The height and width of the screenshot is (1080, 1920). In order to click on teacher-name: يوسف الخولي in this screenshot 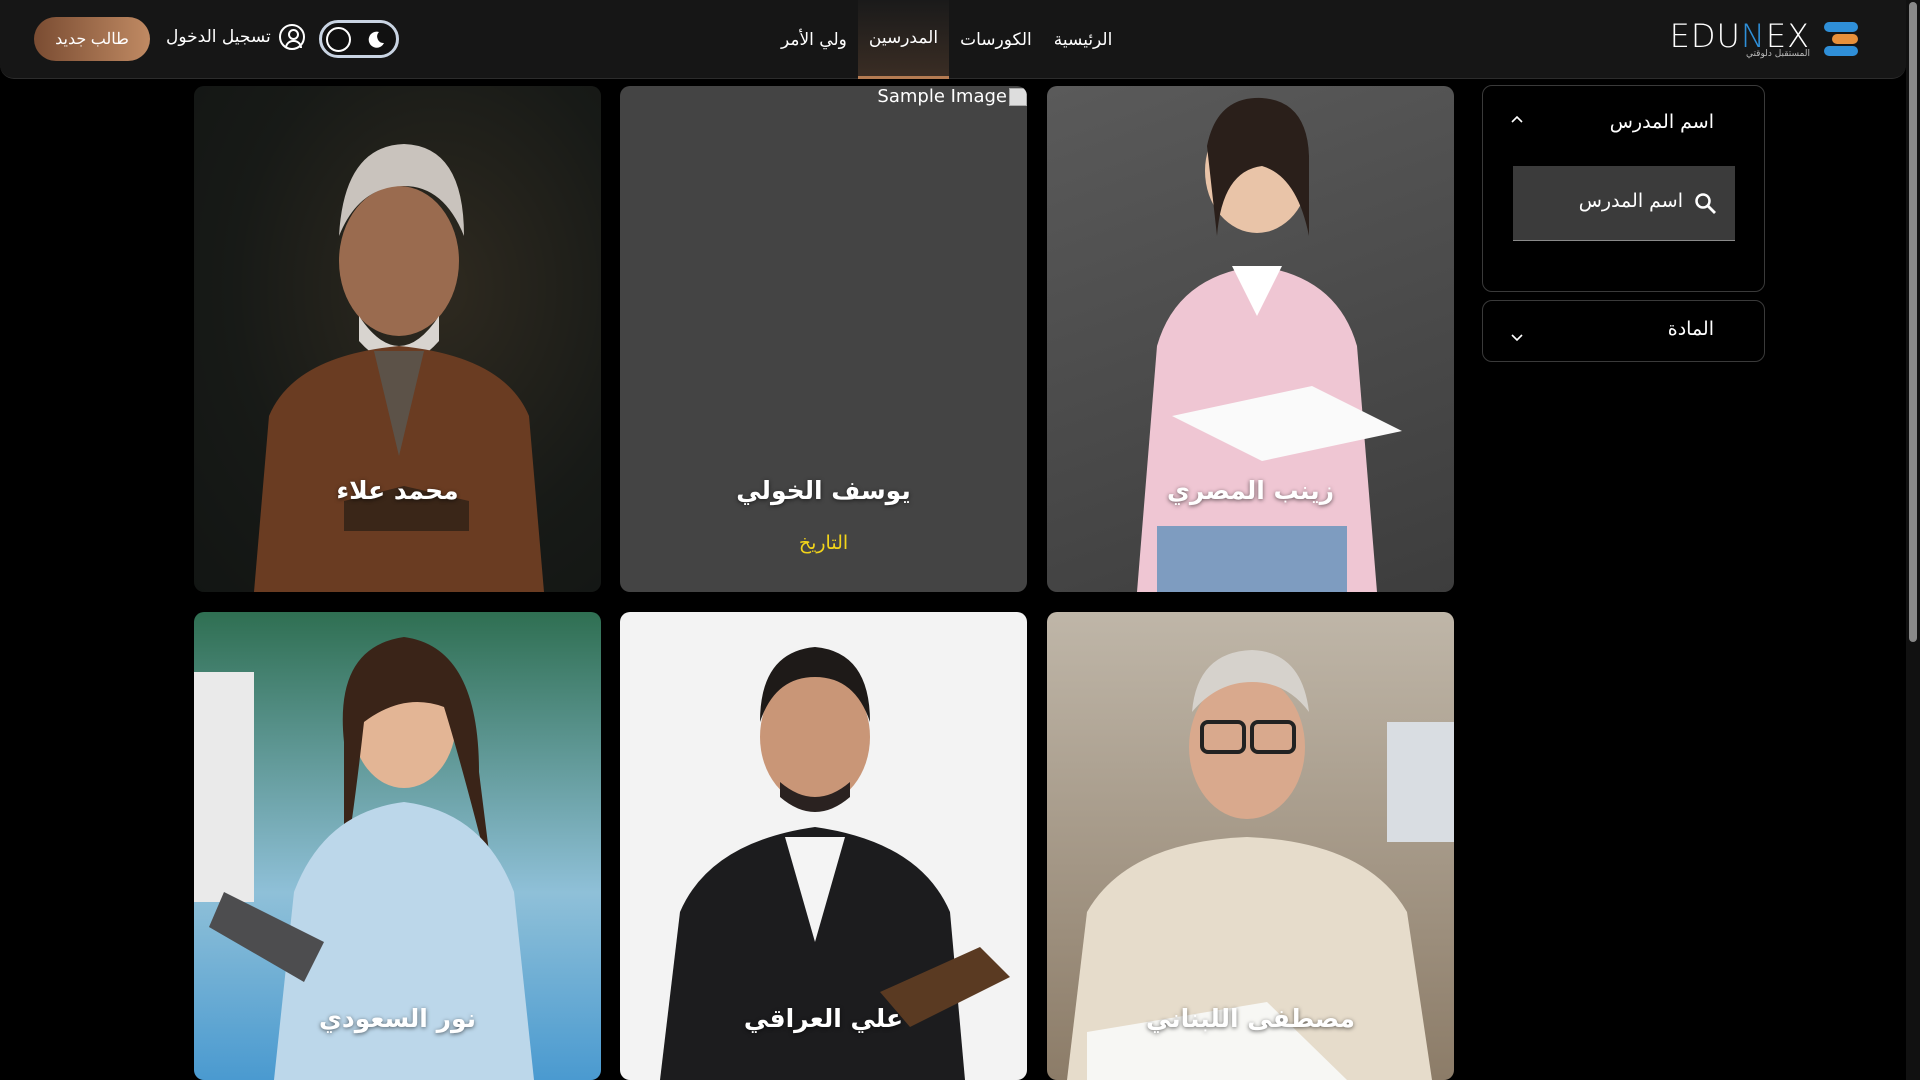, I will do `click(823, 490)`.